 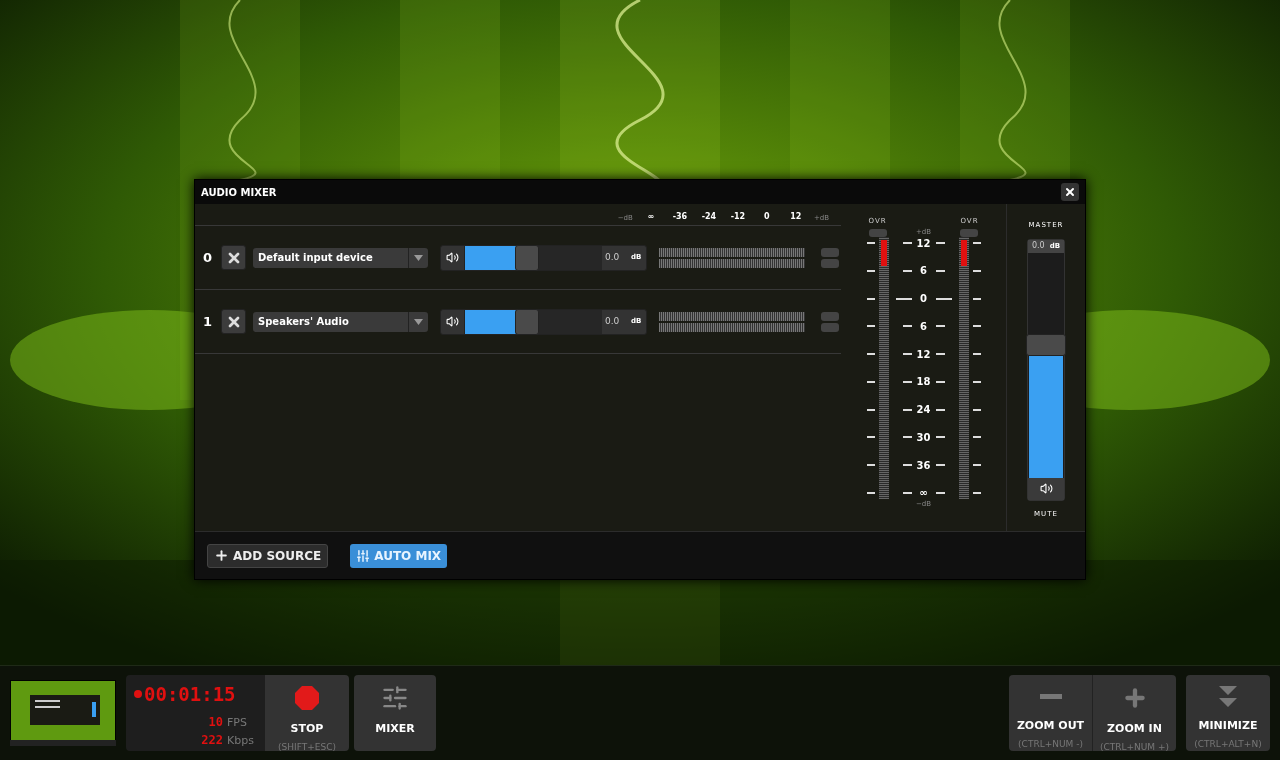 I want to click on channel-number: 1, so click(x=208, y=321).